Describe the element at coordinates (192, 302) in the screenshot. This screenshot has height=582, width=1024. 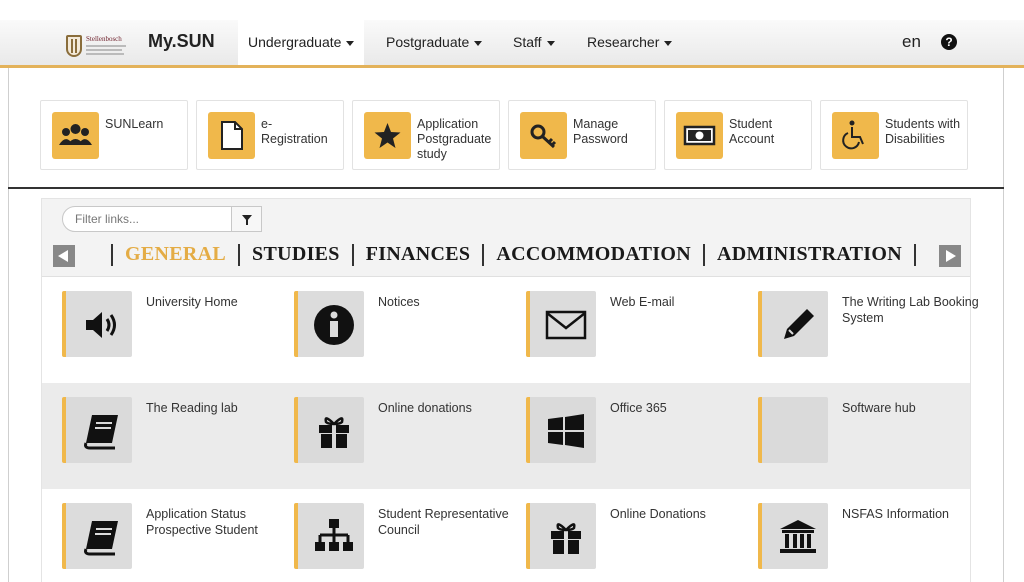
I see `link-label: University Home` at that location.